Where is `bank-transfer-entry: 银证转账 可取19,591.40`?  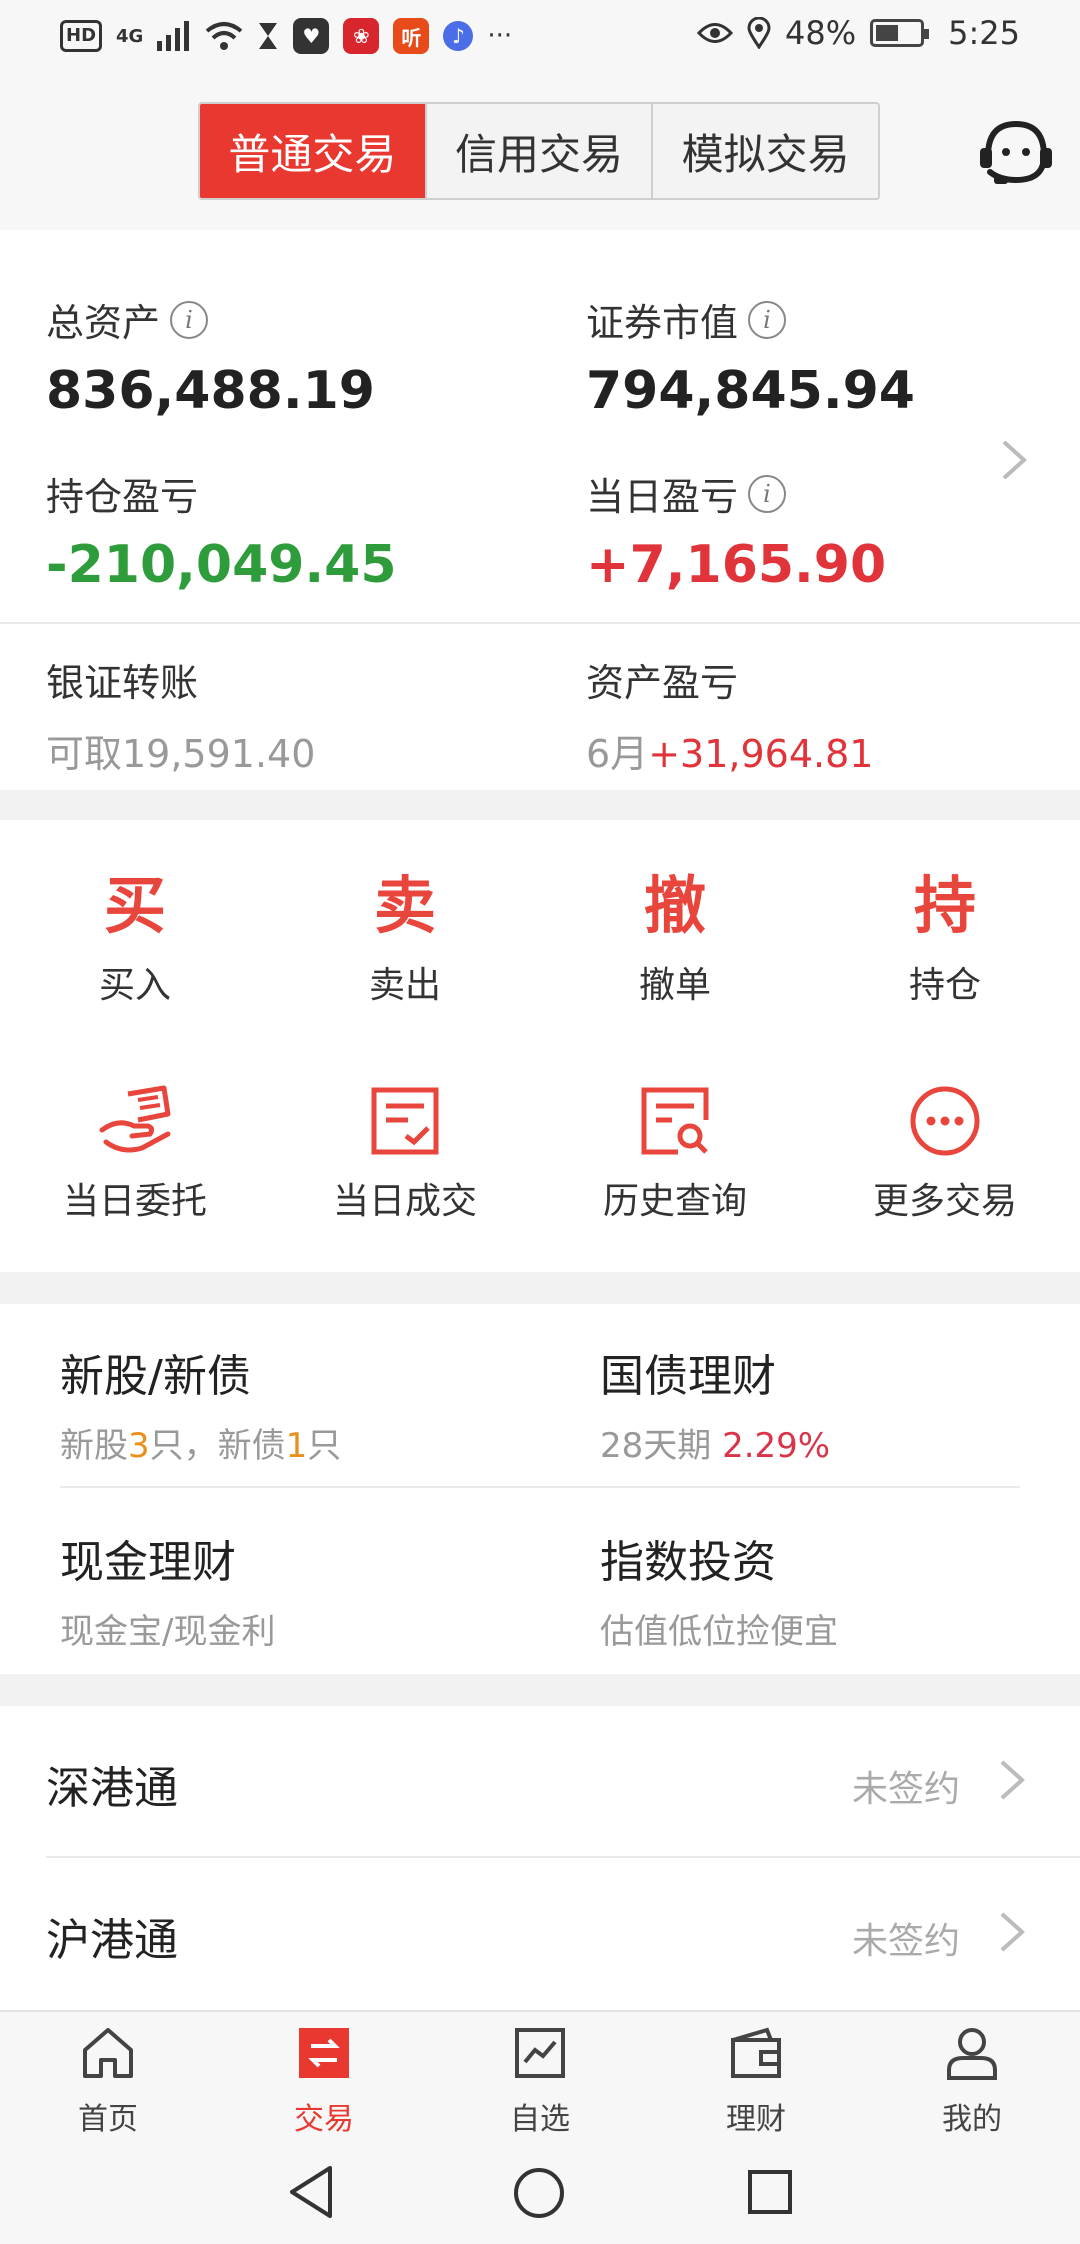 bank-transfer-entry: 银证转账 可取19,591.40 is located at coordinates (180, 715).